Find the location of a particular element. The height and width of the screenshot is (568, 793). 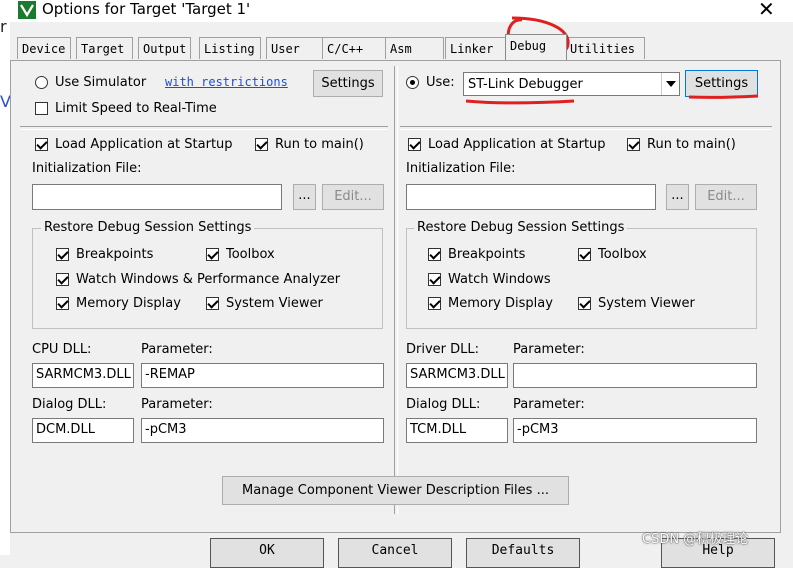

red-annotations is located at coordinates (612, 60).